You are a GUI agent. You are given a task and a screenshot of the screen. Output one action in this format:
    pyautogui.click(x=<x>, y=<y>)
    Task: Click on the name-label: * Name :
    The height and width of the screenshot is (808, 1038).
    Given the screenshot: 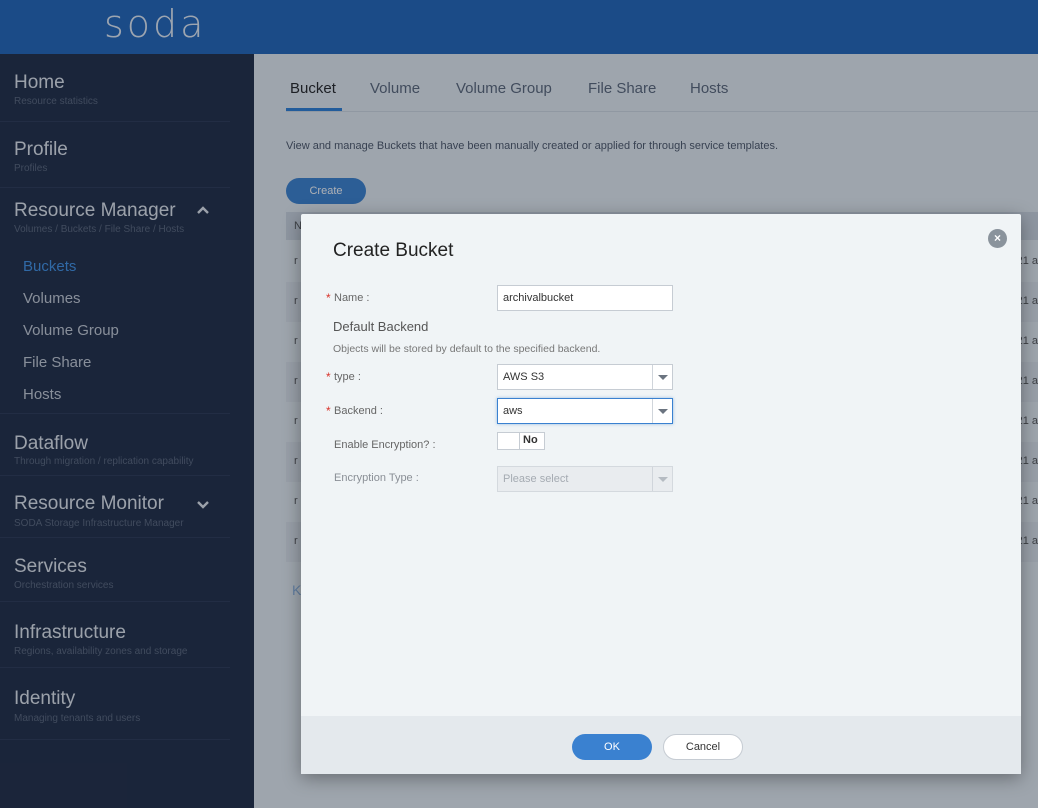 What is the action you would take?
    pyautogui.click(x=348, y=298)
    